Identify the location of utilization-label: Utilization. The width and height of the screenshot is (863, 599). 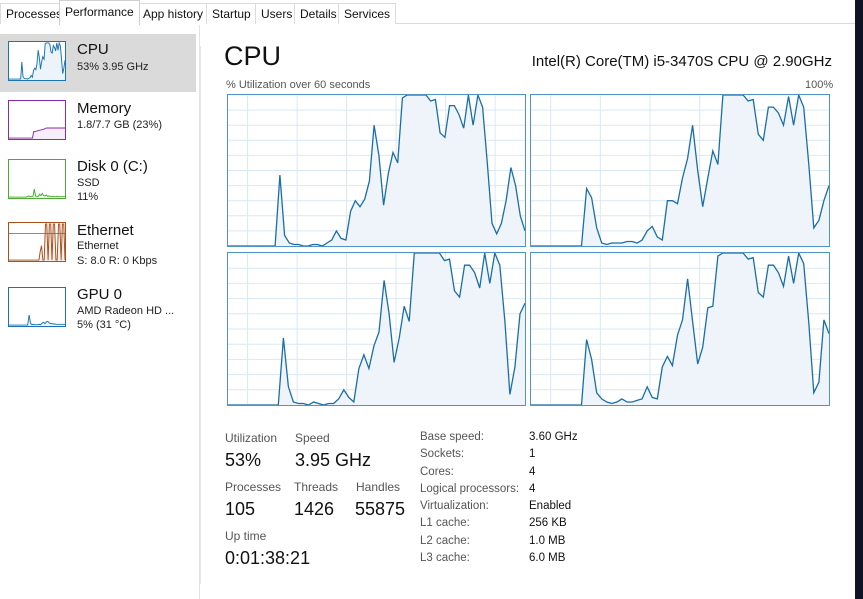
(251, 438).